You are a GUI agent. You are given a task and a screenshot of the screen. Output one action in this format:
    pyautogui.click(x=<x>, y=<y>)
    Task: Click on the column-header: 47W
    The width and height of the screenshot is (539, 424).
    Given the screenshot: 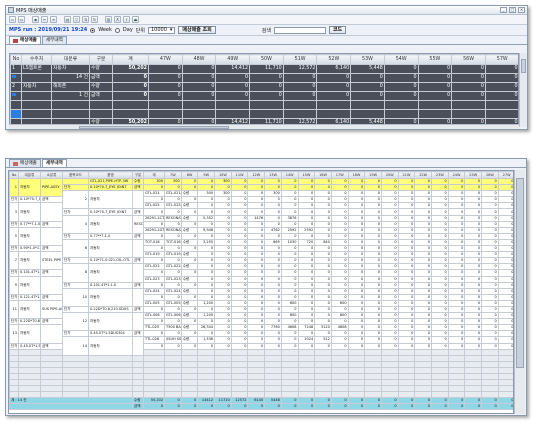 What is the action you would take?
    pyautogui.click(x=165, y=59)
    